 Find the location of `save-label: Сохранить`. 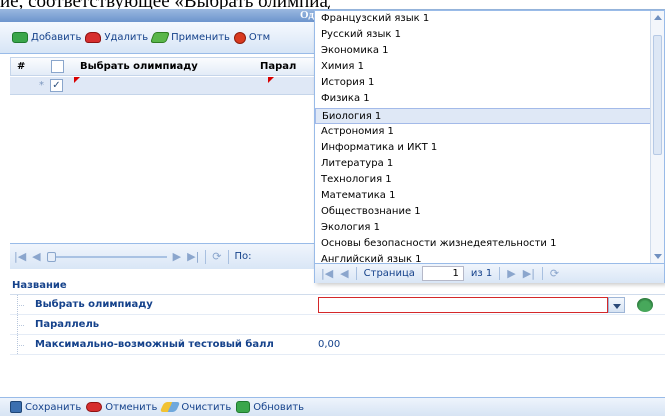

save-label: Сохранить is located at coordinates (53, 407).